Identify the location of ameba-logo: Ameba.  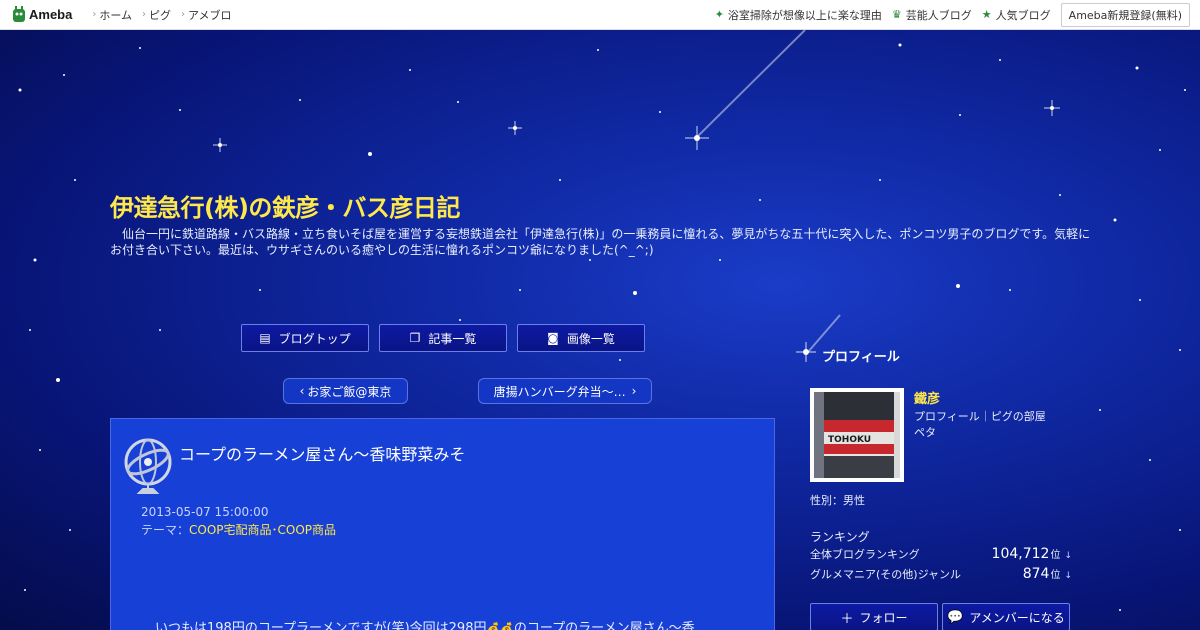
(42, 14).